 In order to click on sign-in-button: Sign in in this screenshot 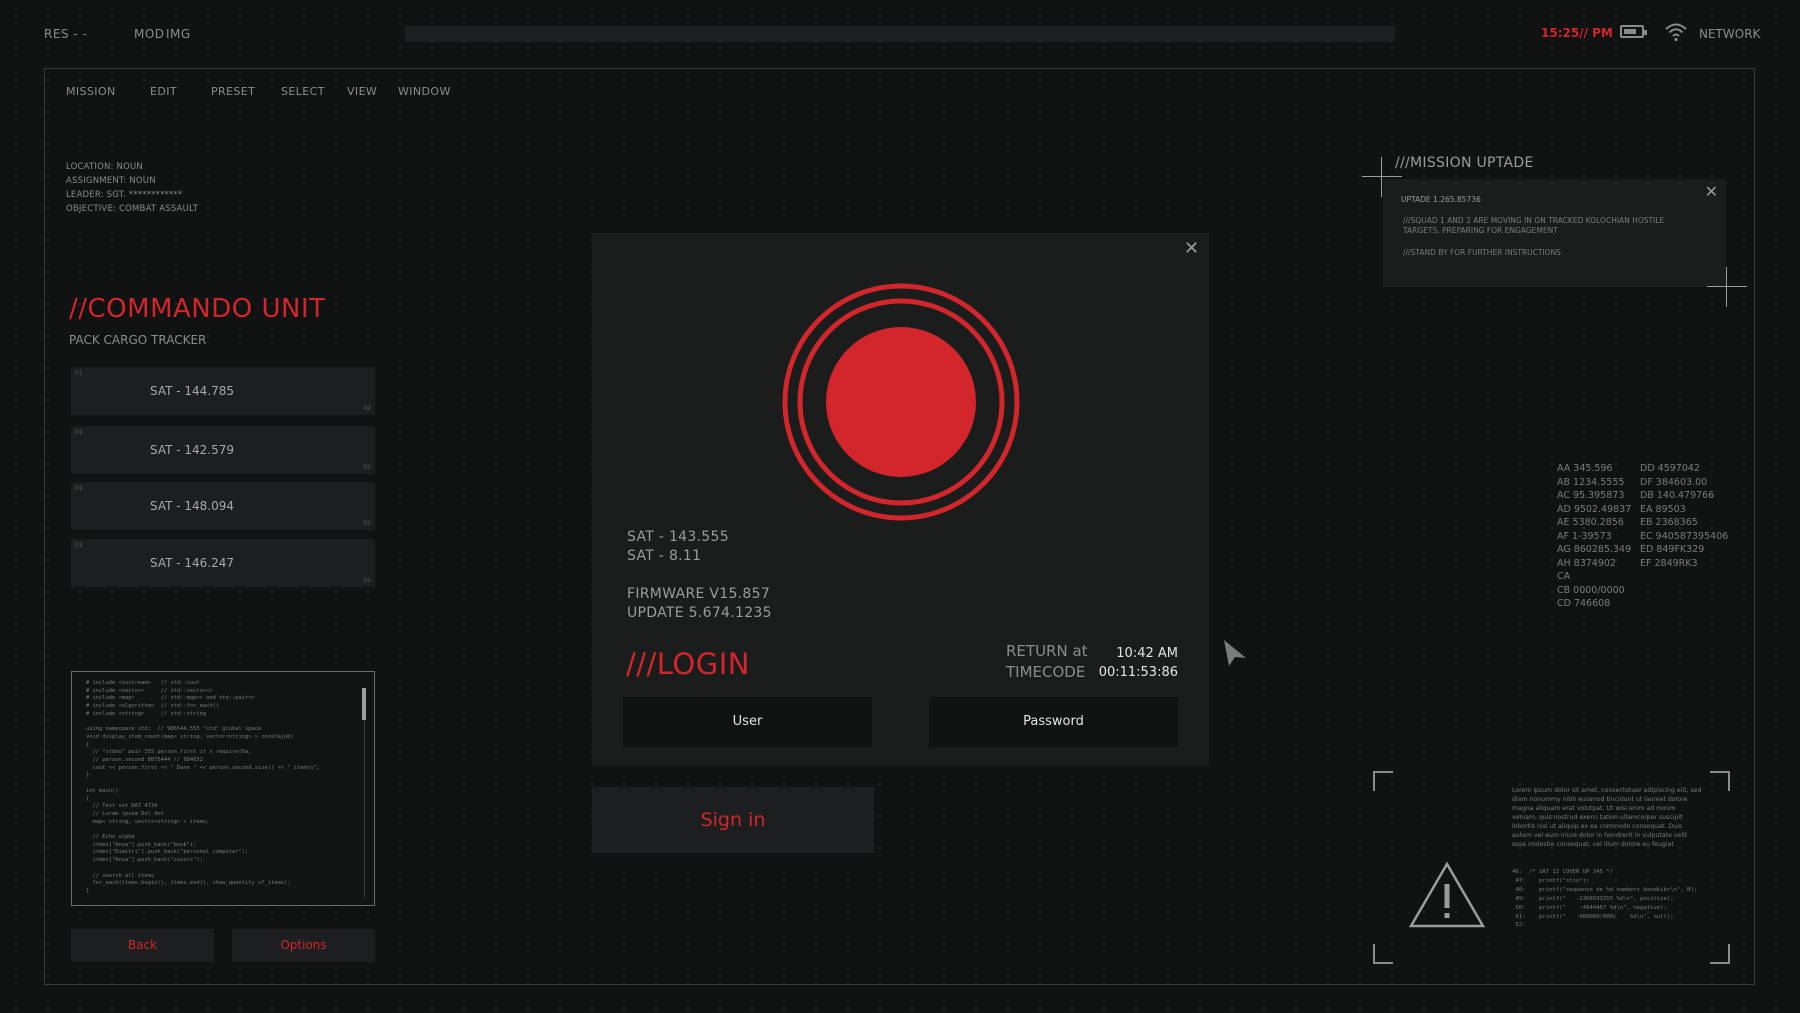, I will do `click(733, 820)`.